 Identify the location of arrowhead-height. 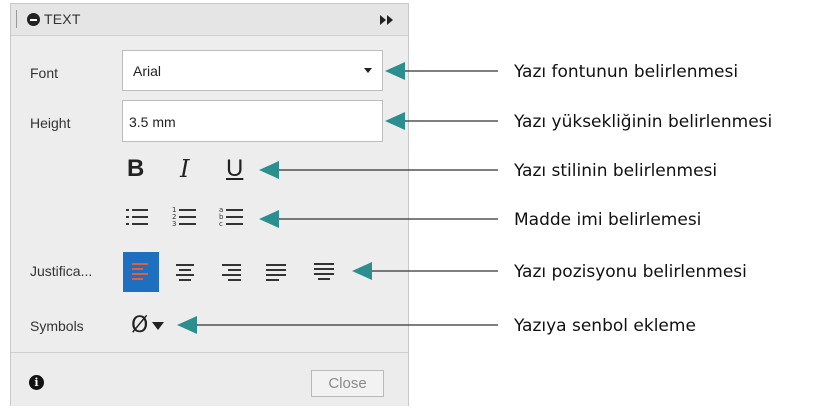
(395, 121).